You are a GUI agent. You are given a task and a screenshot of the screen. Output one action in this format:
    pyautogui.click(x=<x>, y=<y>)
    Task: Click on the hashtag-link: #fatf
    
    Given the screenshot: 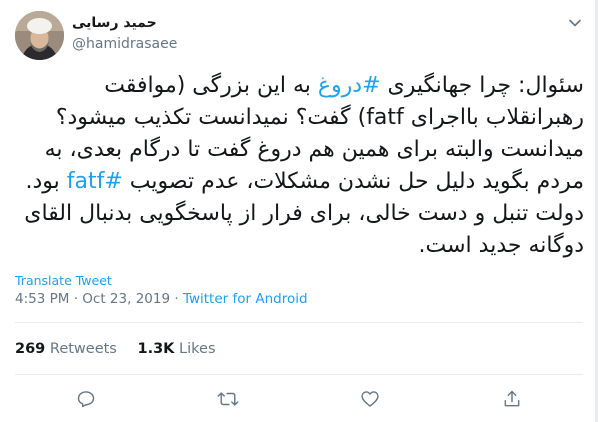 What is the action you would take?
    pyautogui.click(x=95, y=181)
    